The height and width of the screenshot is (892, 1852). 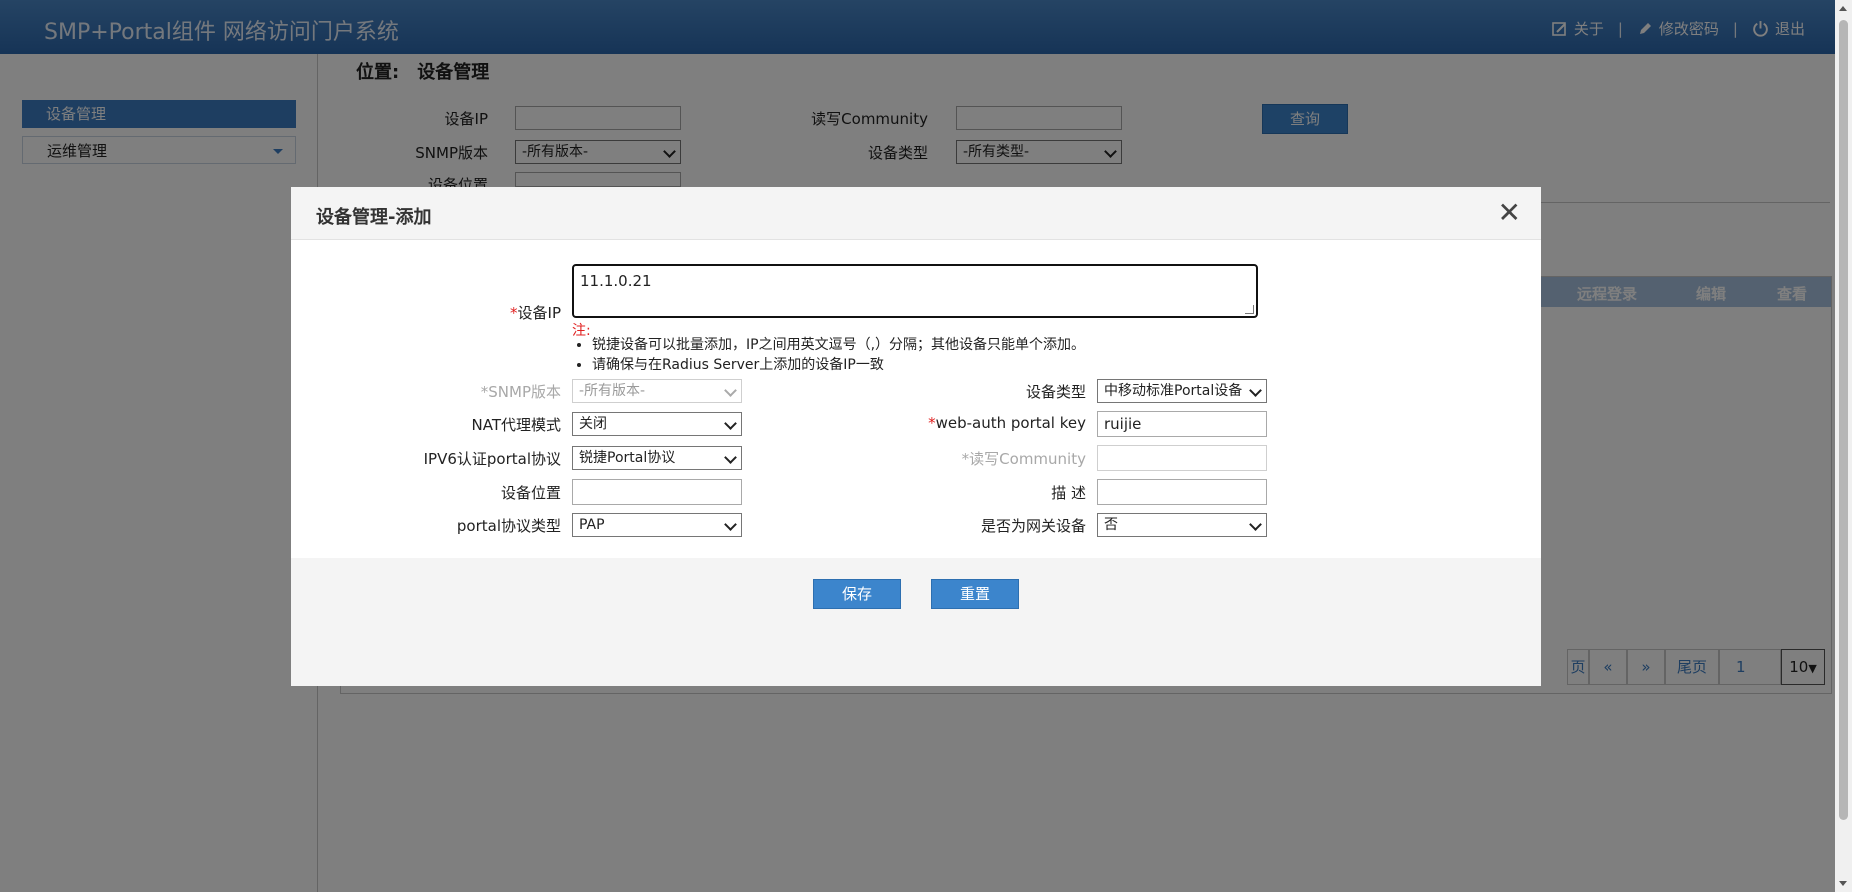 I want to click on device-ip-label: *设备IP, so click(x=501, y=312).